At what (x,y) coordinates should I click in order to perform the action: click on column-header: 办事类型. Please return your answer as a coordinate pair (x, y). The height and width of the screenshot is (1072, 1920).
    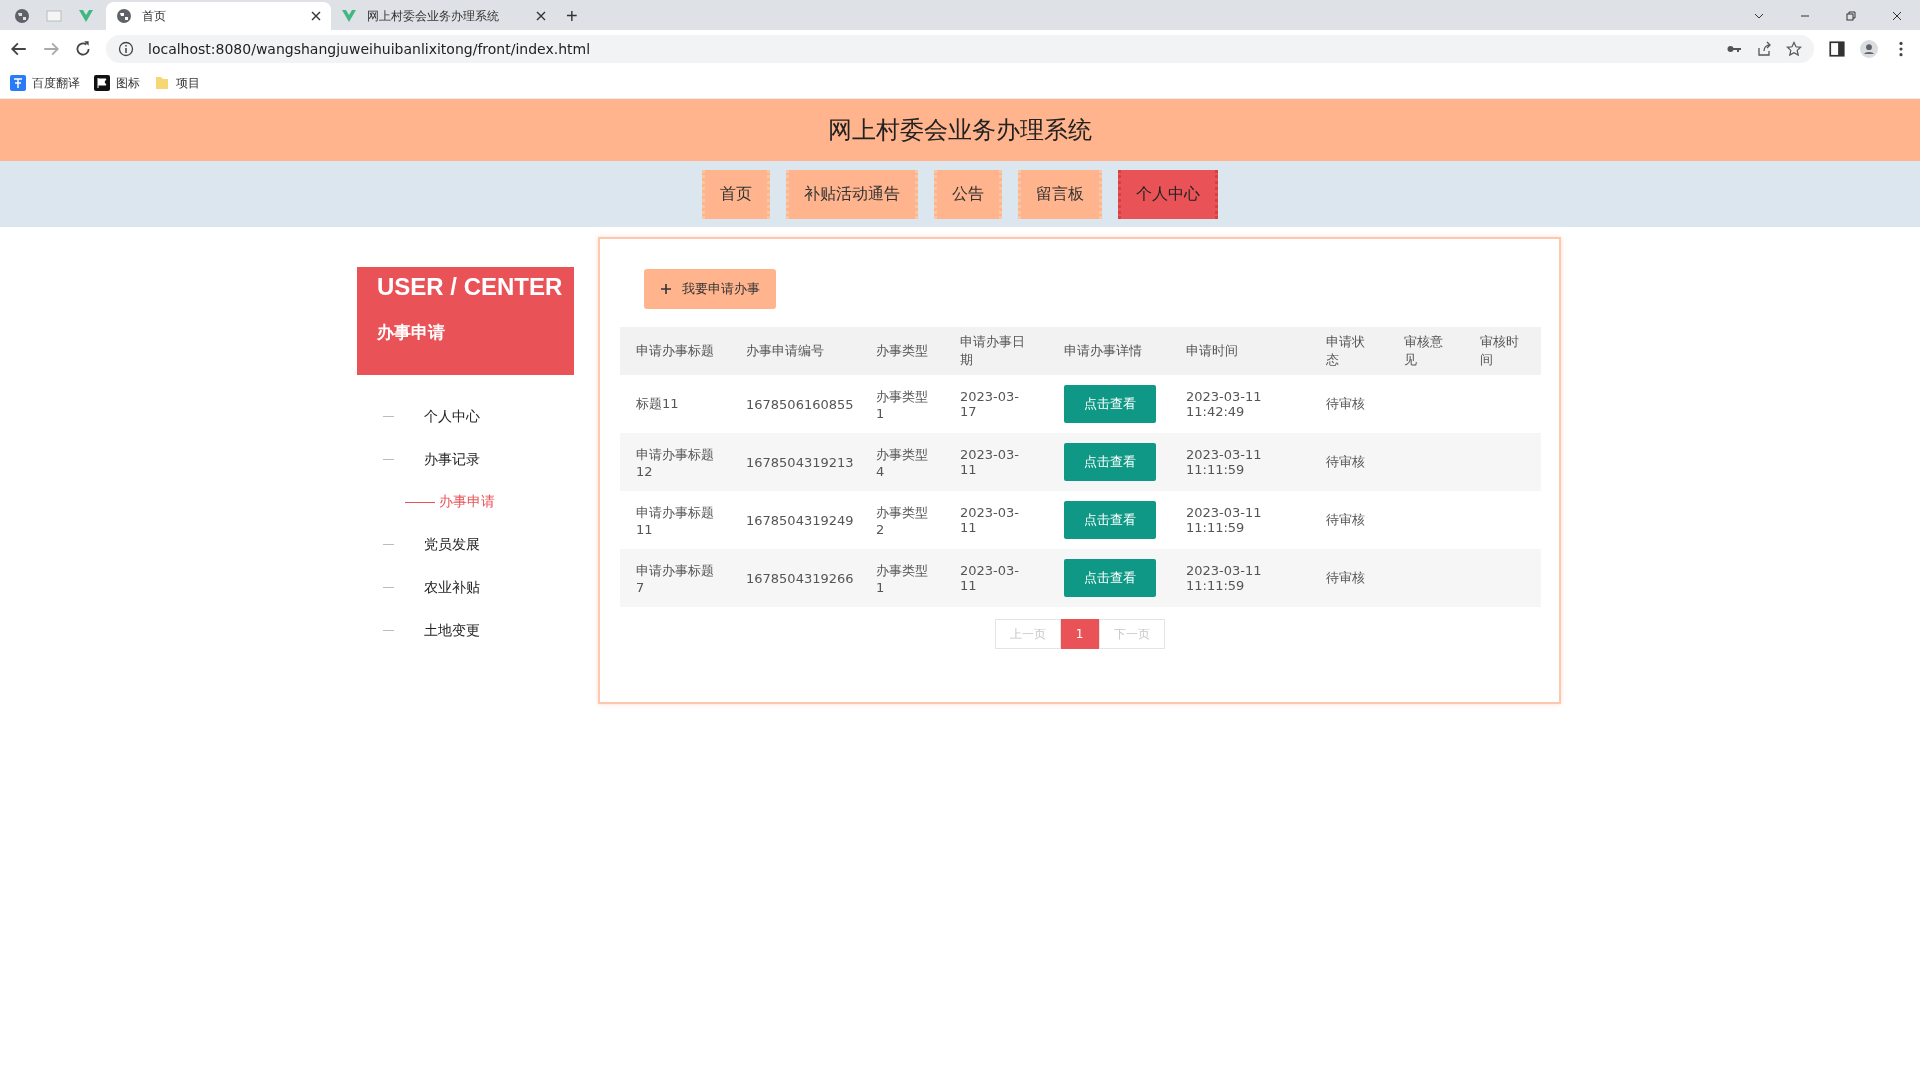
    Looking at the image, I should click on (902, 351).